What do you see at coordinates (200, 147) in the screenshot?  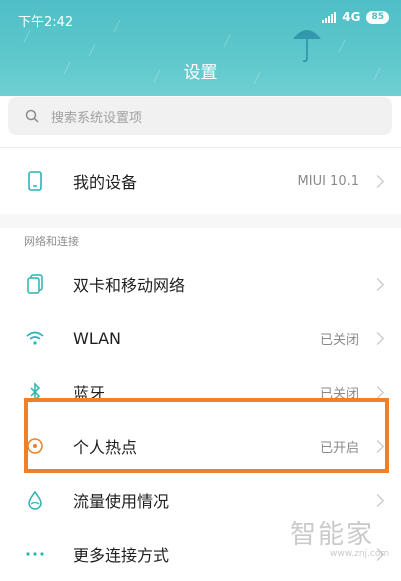 I see `divider` at bounding box center [200, 147].